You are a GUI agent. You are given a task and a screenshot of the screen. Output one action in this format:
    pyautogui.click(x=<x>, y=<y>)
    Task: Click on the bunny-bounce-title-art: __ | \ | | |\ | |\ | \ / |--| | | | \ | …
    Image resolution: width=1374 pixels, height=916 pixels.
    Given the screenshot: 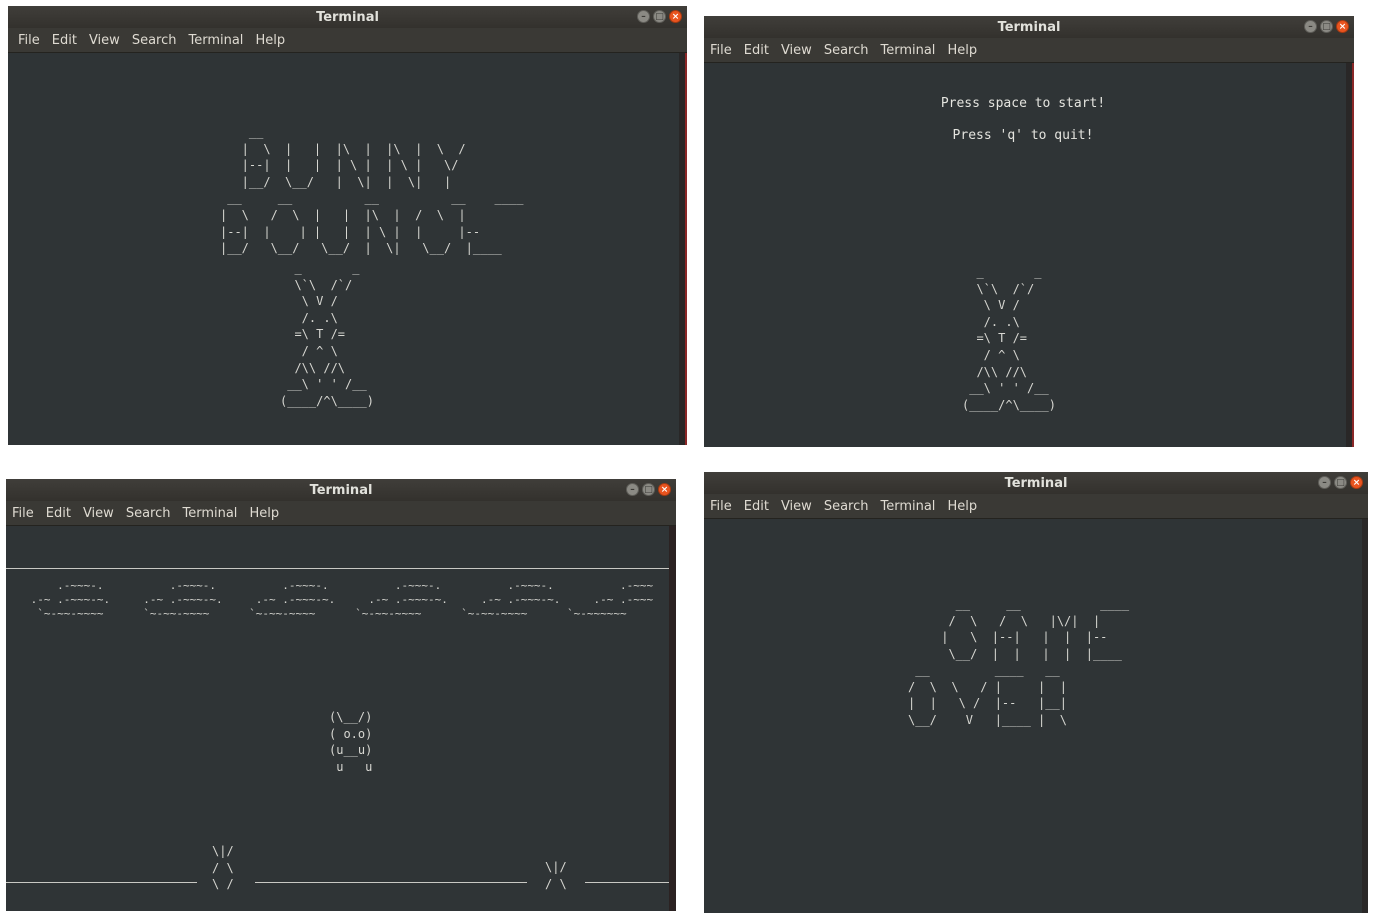 What is the action you would take?
    pyautogui.click(x=372, y=190)
    